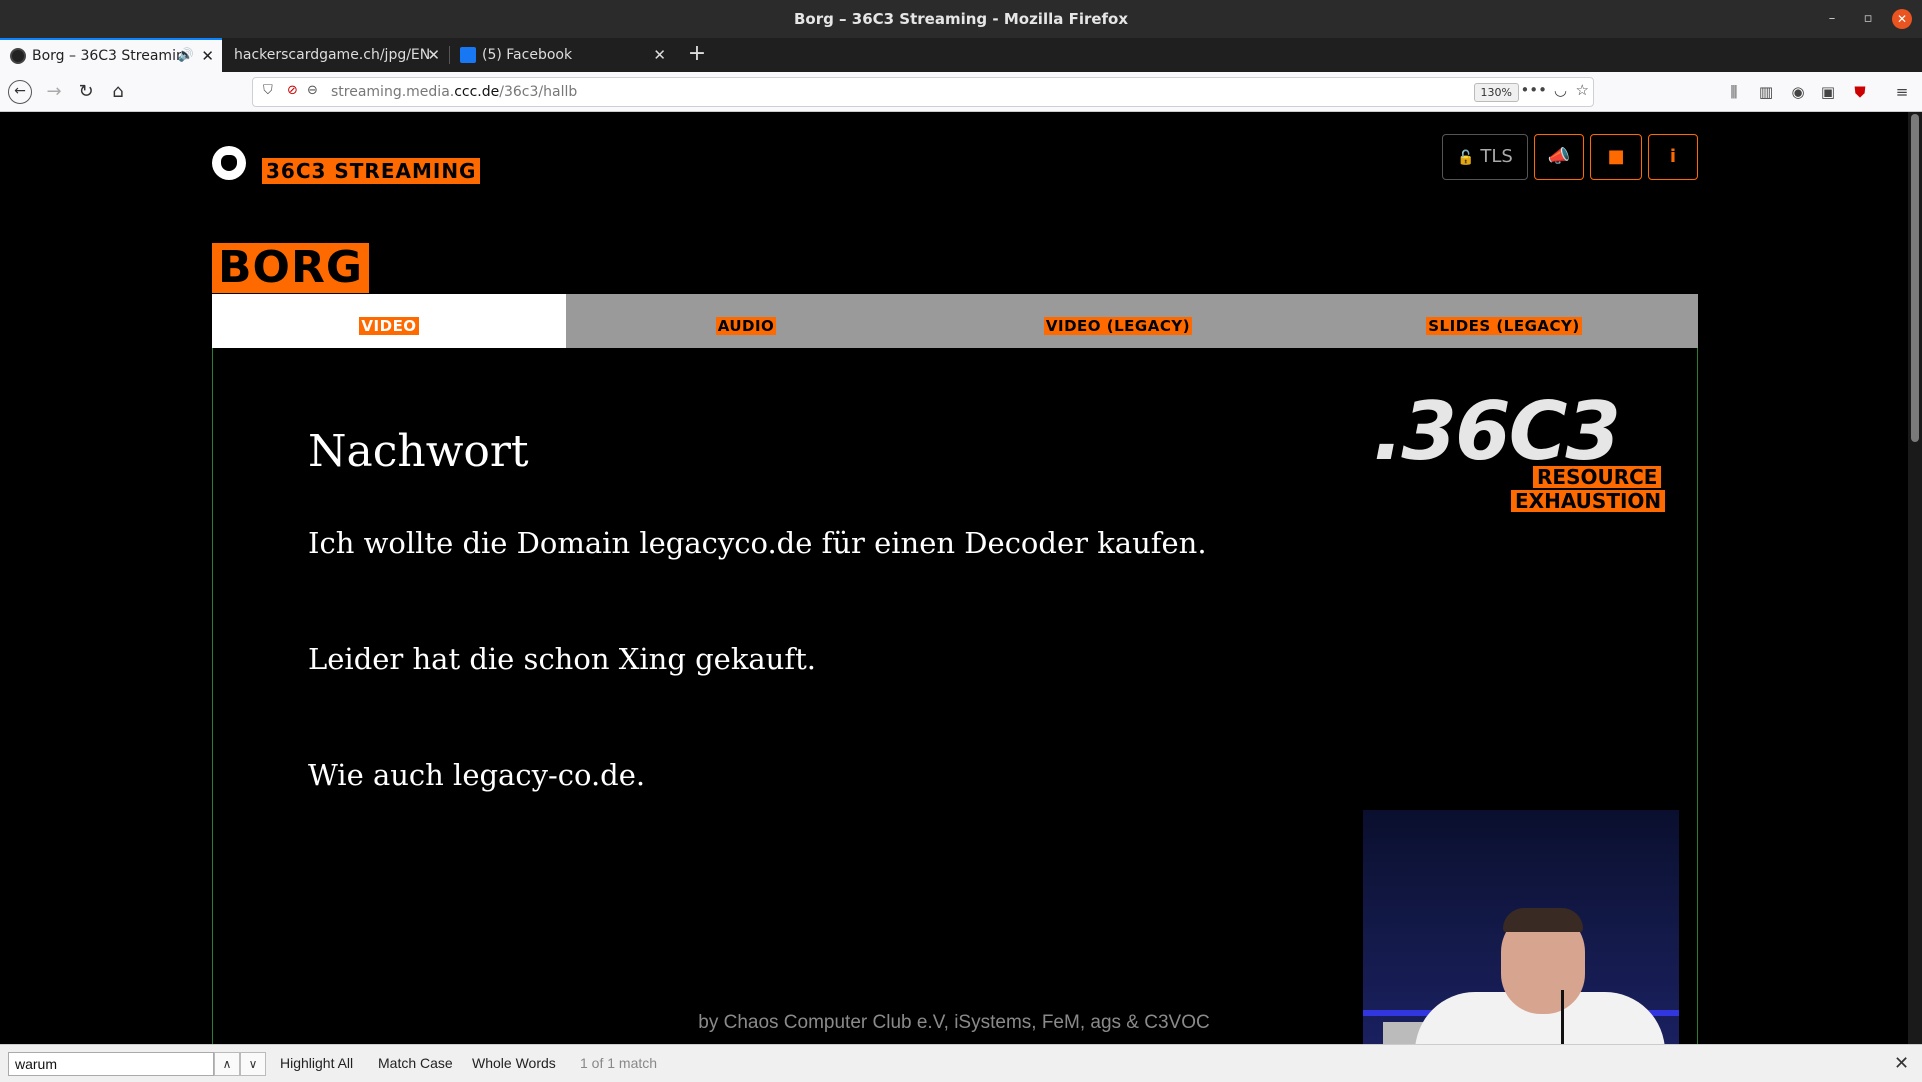  I want to click on whole-words-toggle: Whole Words, so click(514, 1063).